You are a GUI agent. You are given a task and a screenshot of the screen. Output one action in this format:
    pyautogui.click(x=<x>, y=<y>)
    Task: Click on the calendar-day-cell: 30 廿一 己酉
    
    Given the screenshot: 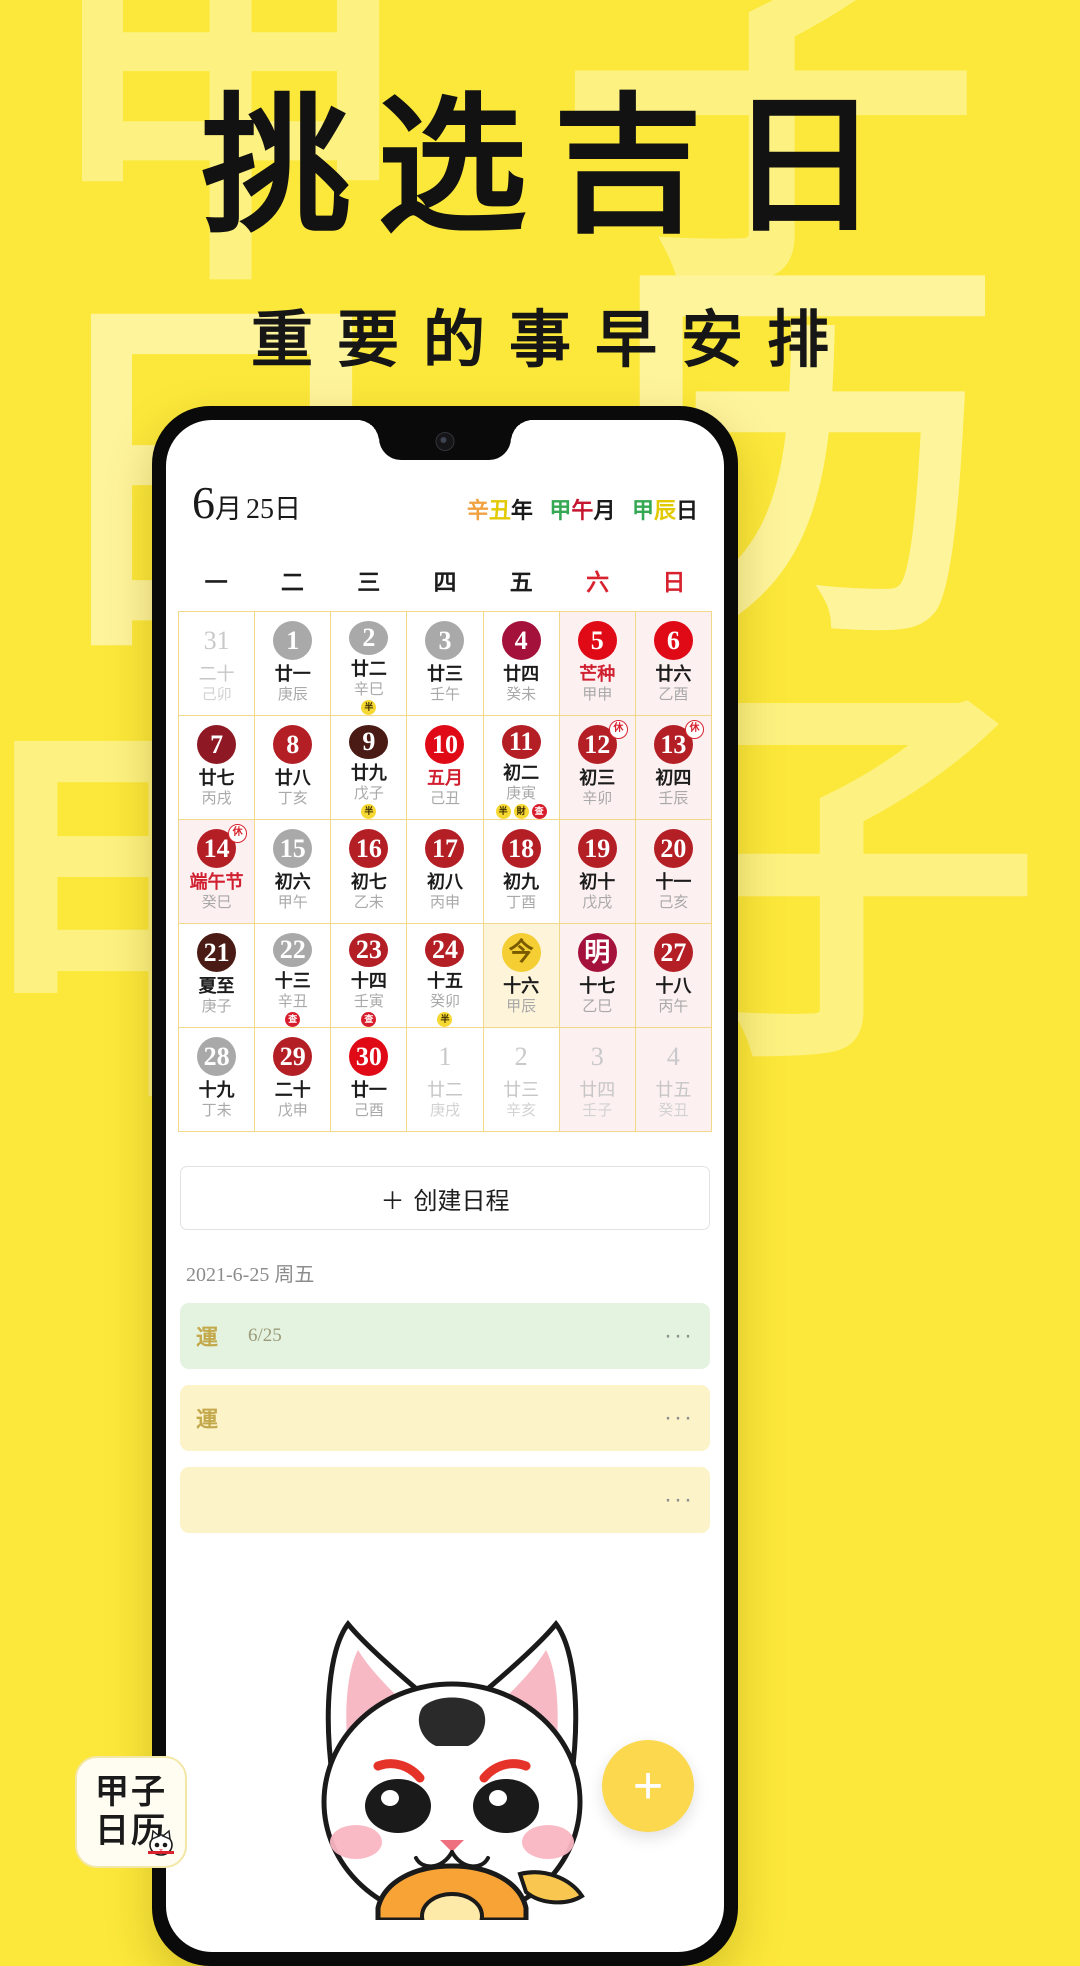 What is the action you would take?
    pyautogui.click(x=369, y=1080)
    